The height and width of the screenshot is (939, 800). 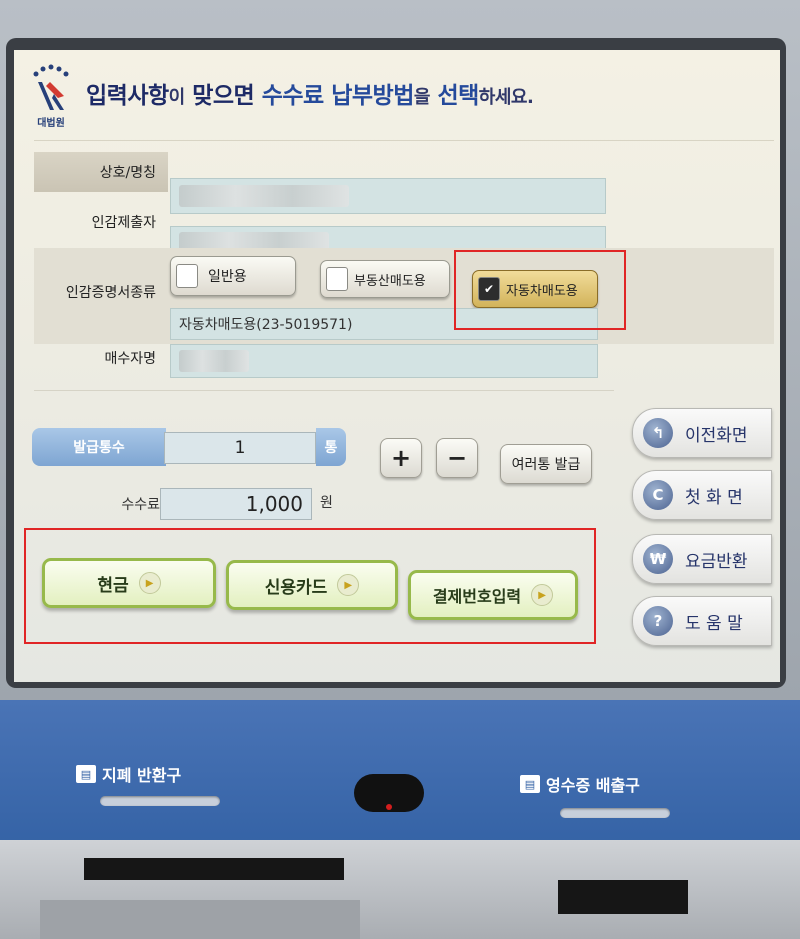 I want to click on bill-icon: ▤, so click(x=86, y=774).